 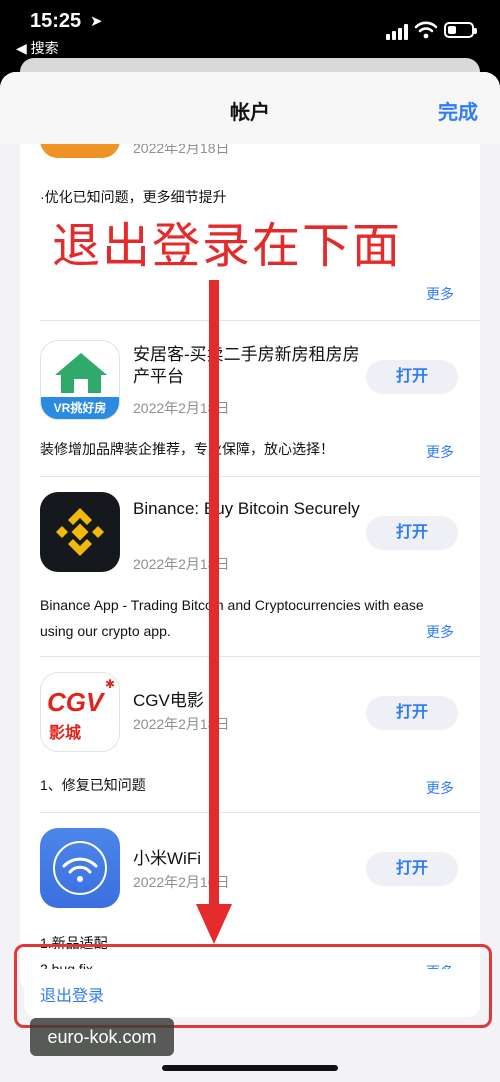 What do you see at coordinates (102, 1037) in the screenshot?
I see `watermark: euro-kok.com` at bounding box center [102, 1037].